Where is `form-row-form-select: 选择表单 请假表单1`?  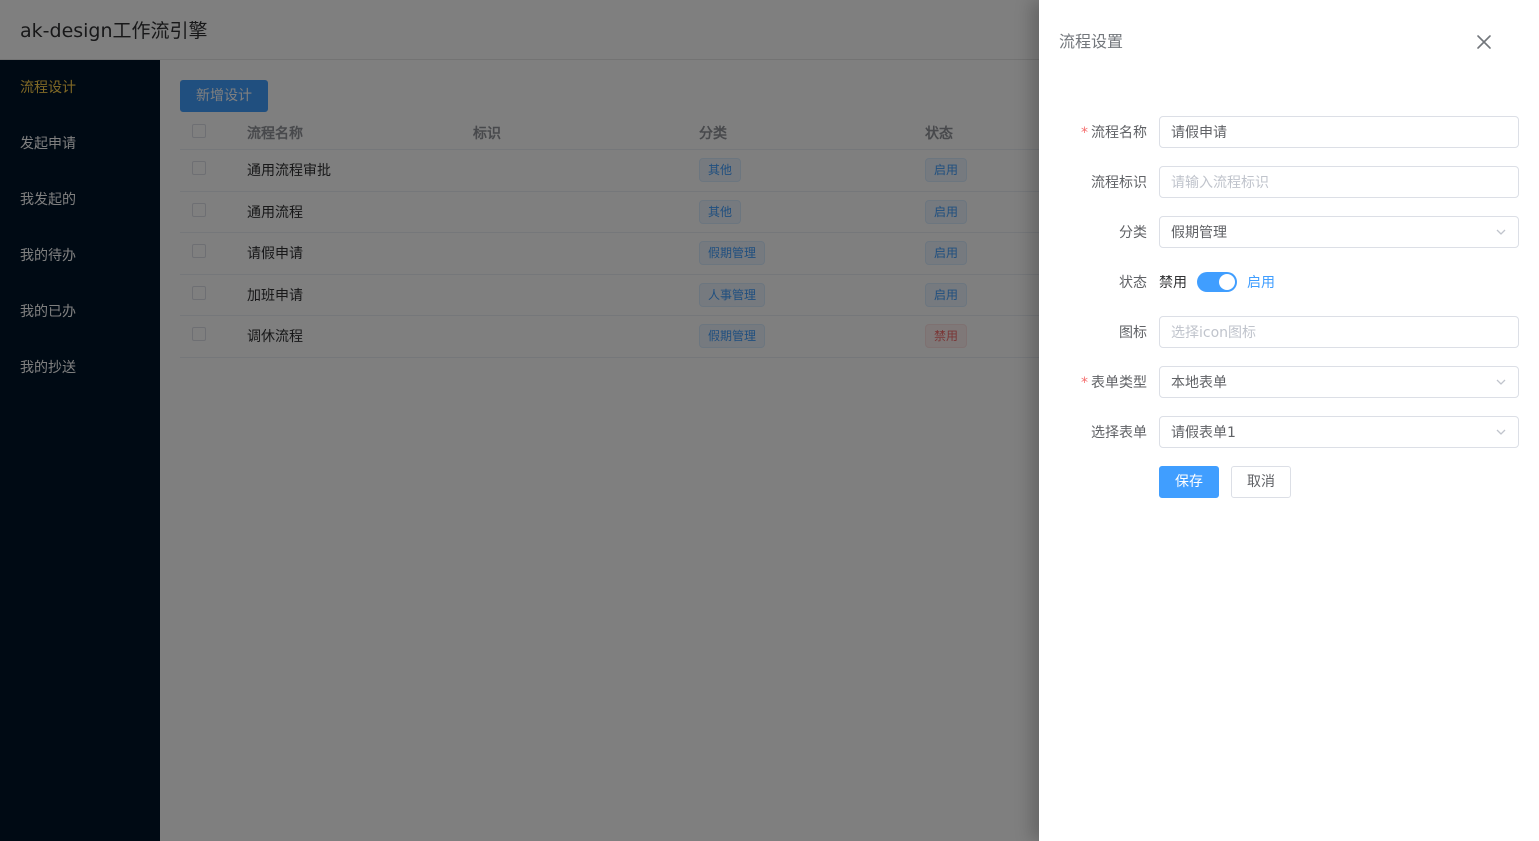
form-row-form-select: 选择表单 请假表单1 is located at coordinates (1279, 432).